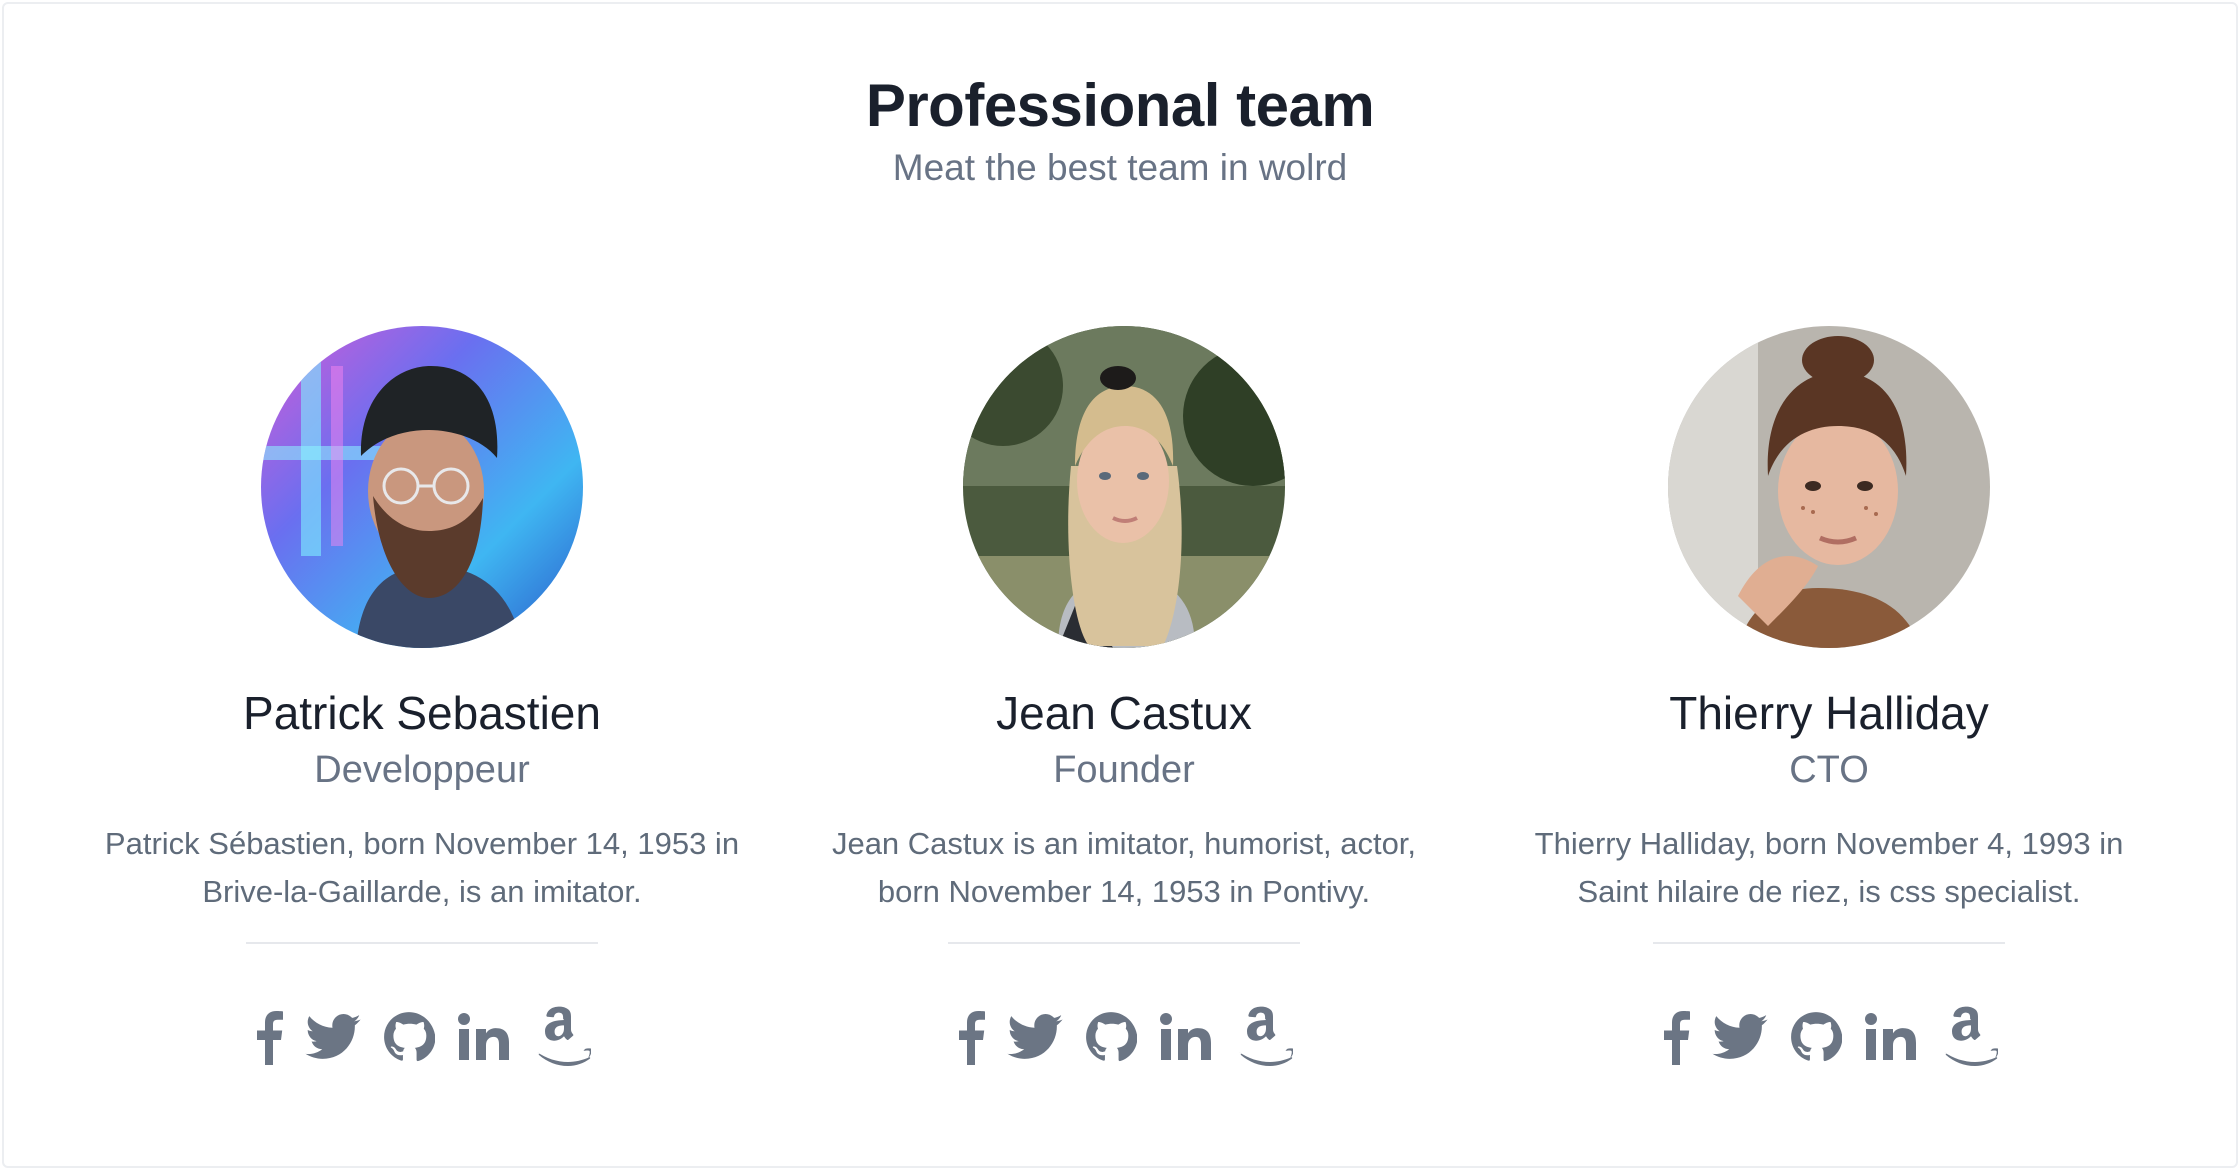  Describe the element at coordinates (1829, 713) in the screenshot. I see `member-name: Thierry Halliday` at that location.